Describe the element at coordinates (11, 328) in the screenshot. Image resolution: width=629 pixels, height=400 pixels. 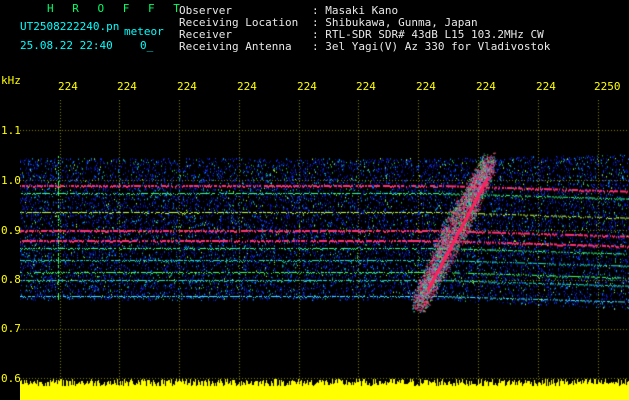
I see `y-tick: 0.7` at that location.